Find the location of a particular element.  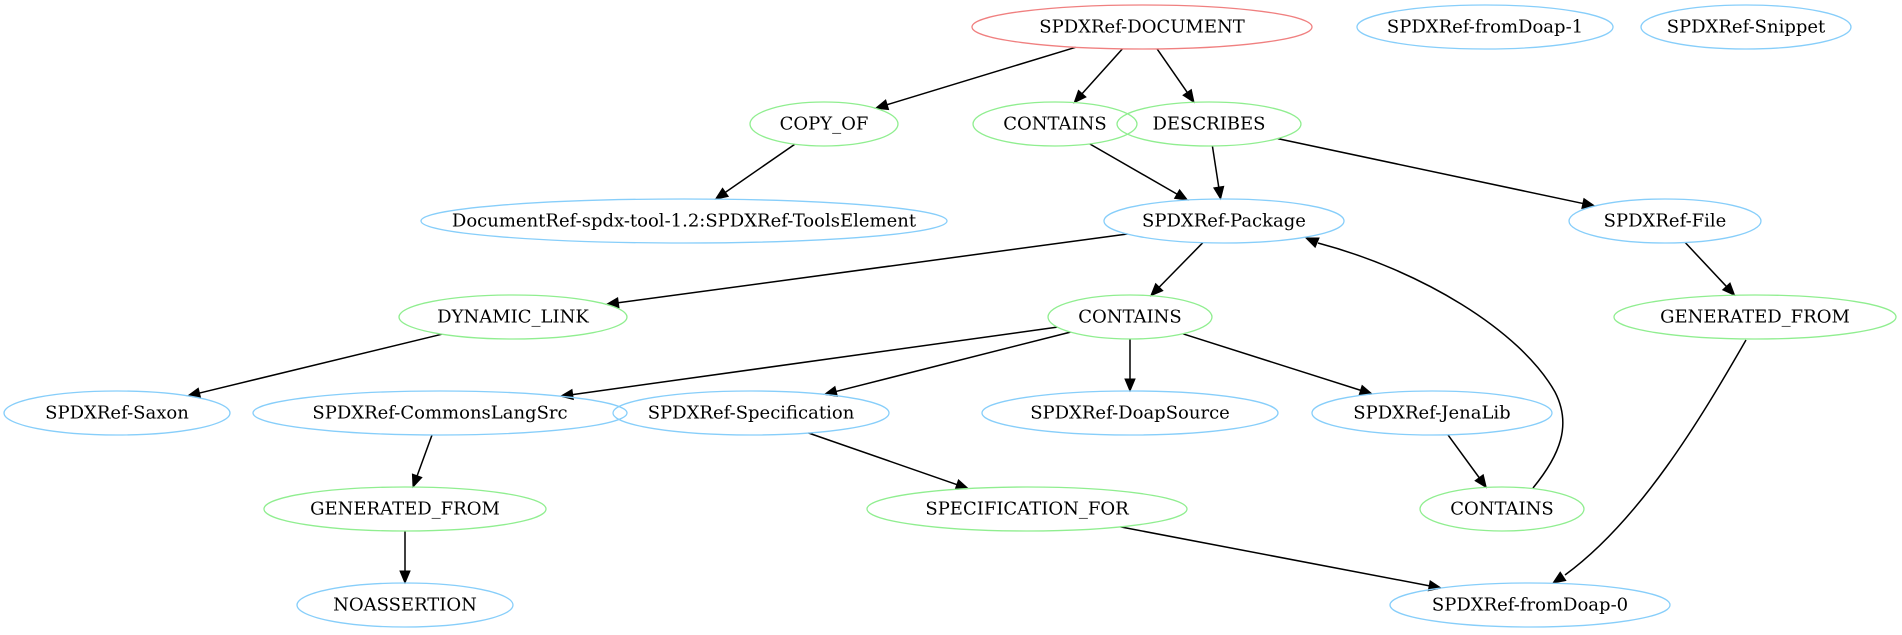

edge-contains2-to-jenaLib is located at coordinates (1278, 364).